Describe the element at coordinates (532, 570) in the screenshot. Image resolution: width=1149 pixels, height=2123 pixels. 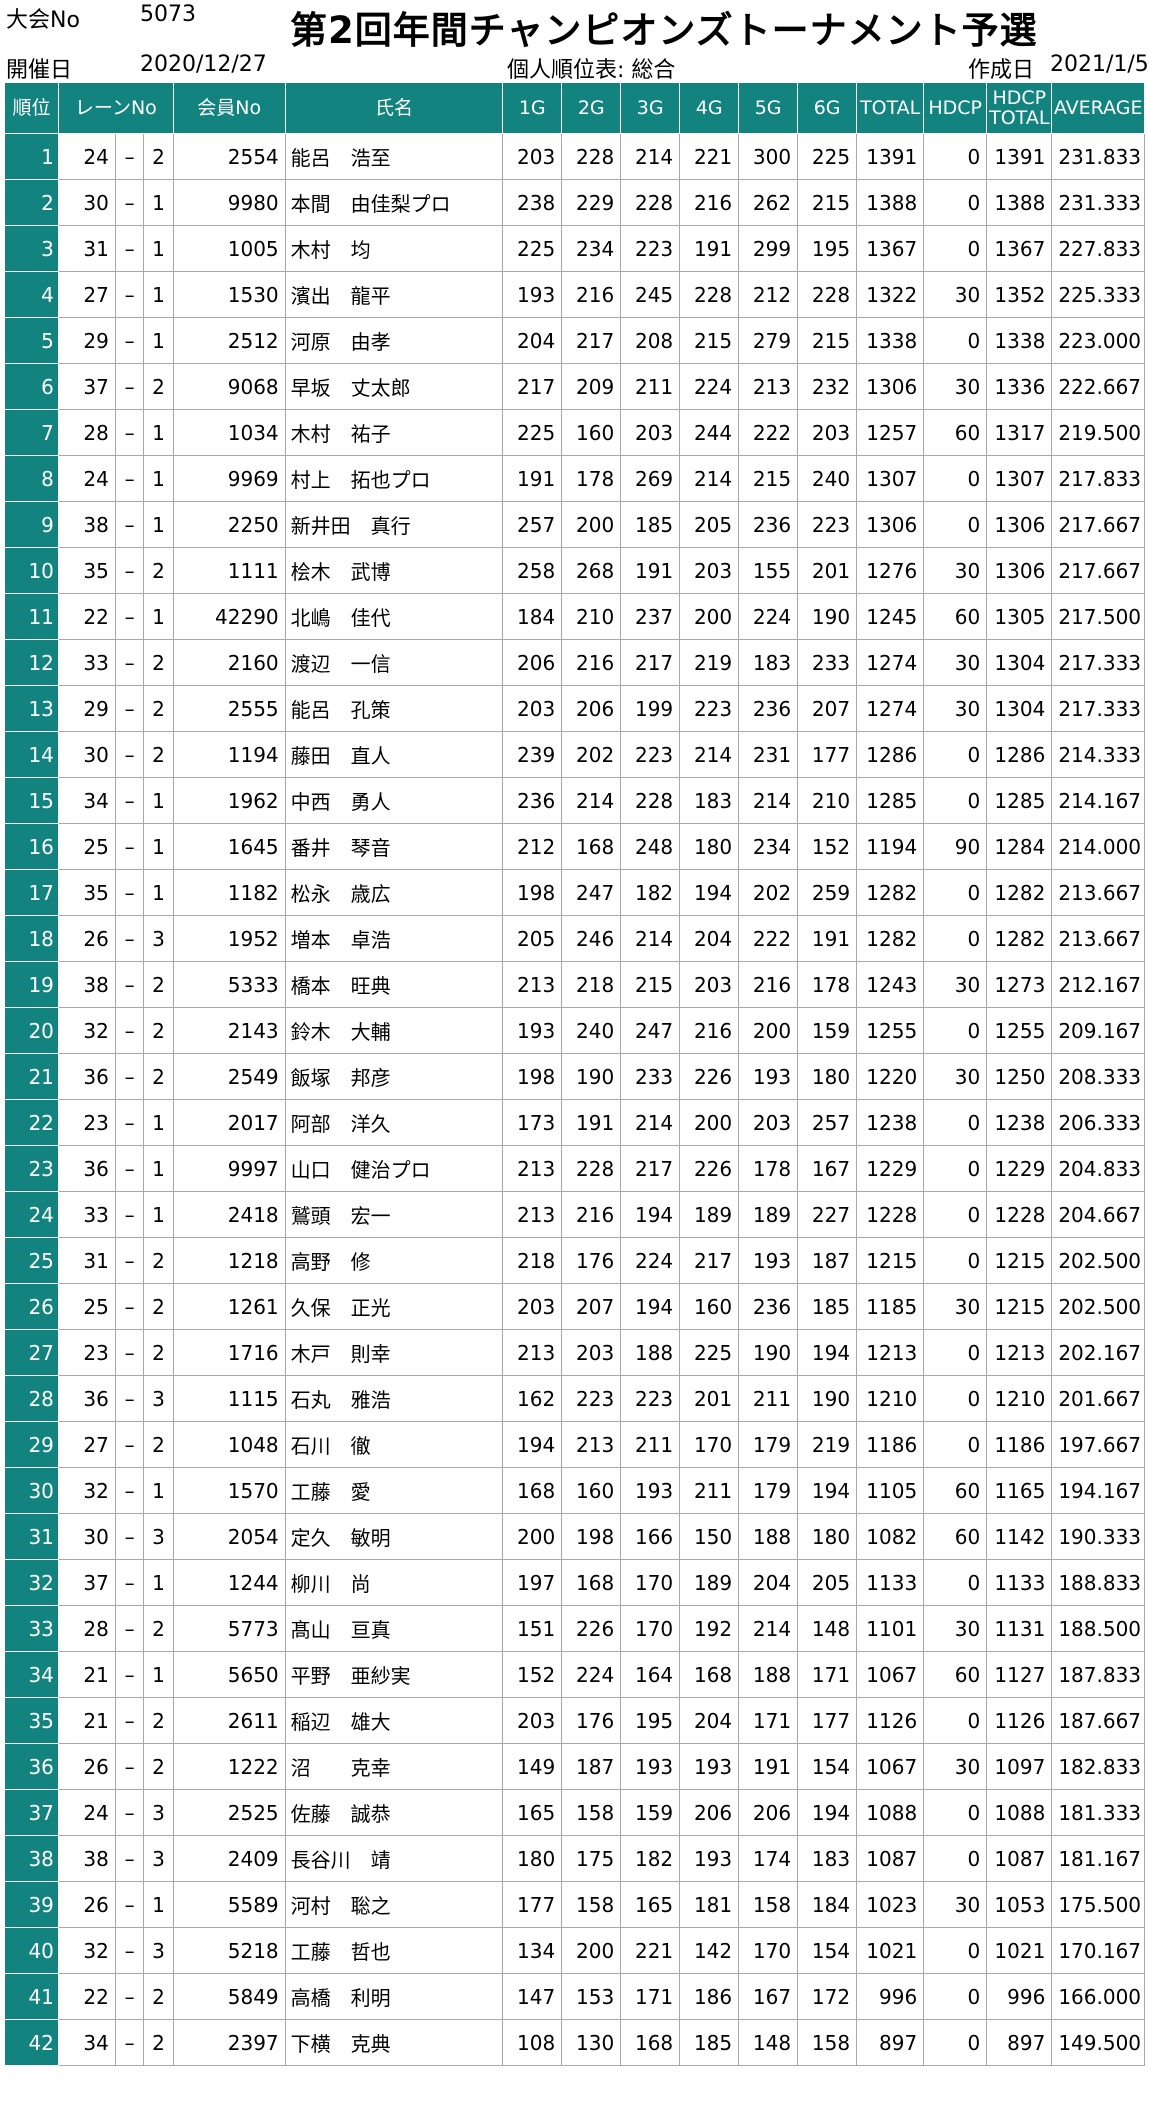
I see `game-1-cell: 258` at that location.